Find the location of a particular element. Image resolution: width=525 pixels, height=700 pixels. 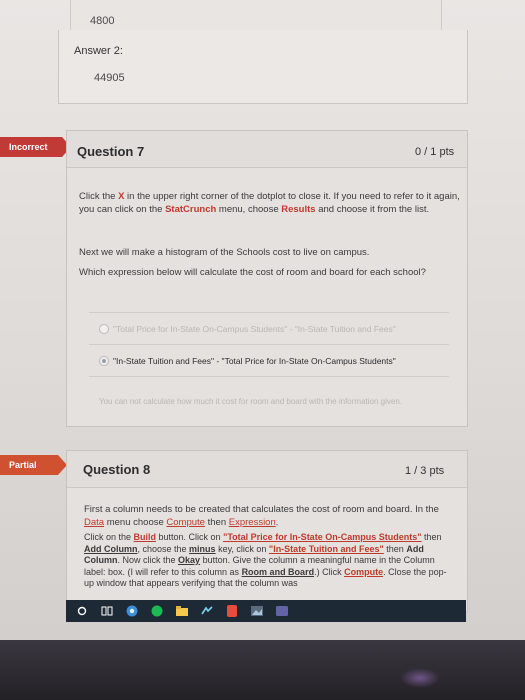

partial-flag: Partial is located at coordinates (33, 465).